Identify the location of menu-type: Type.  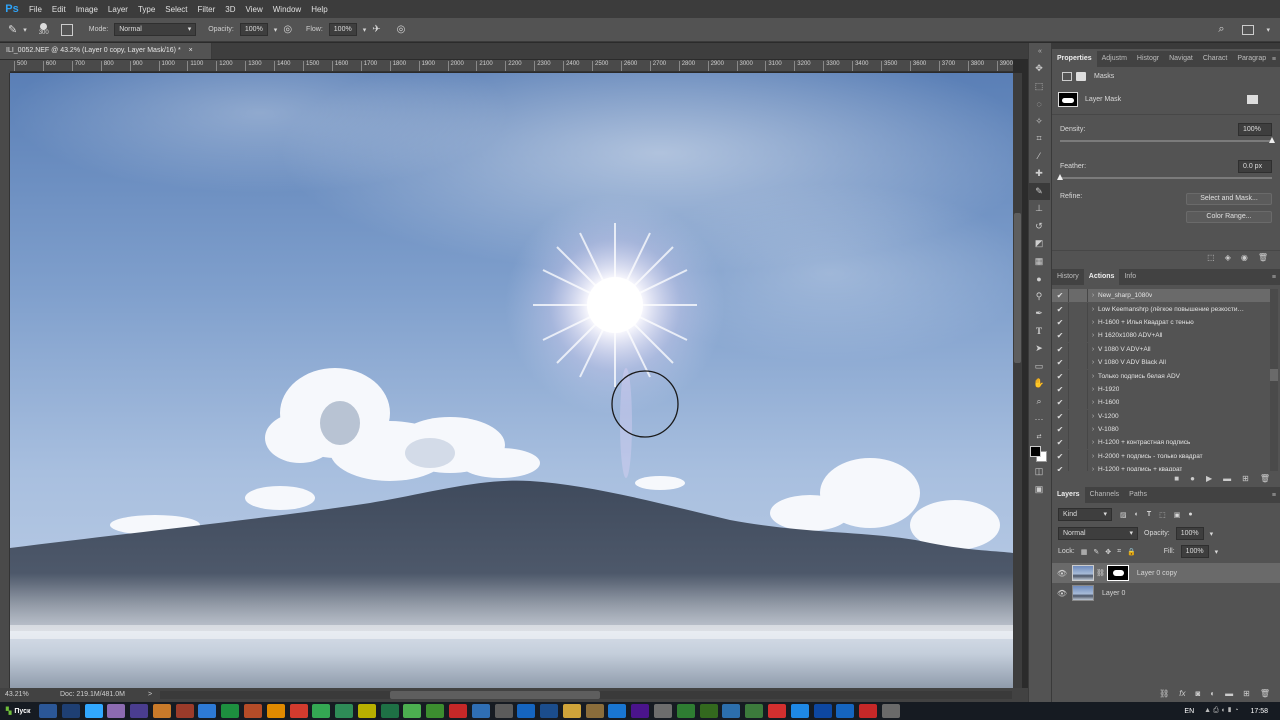
(146, 9).